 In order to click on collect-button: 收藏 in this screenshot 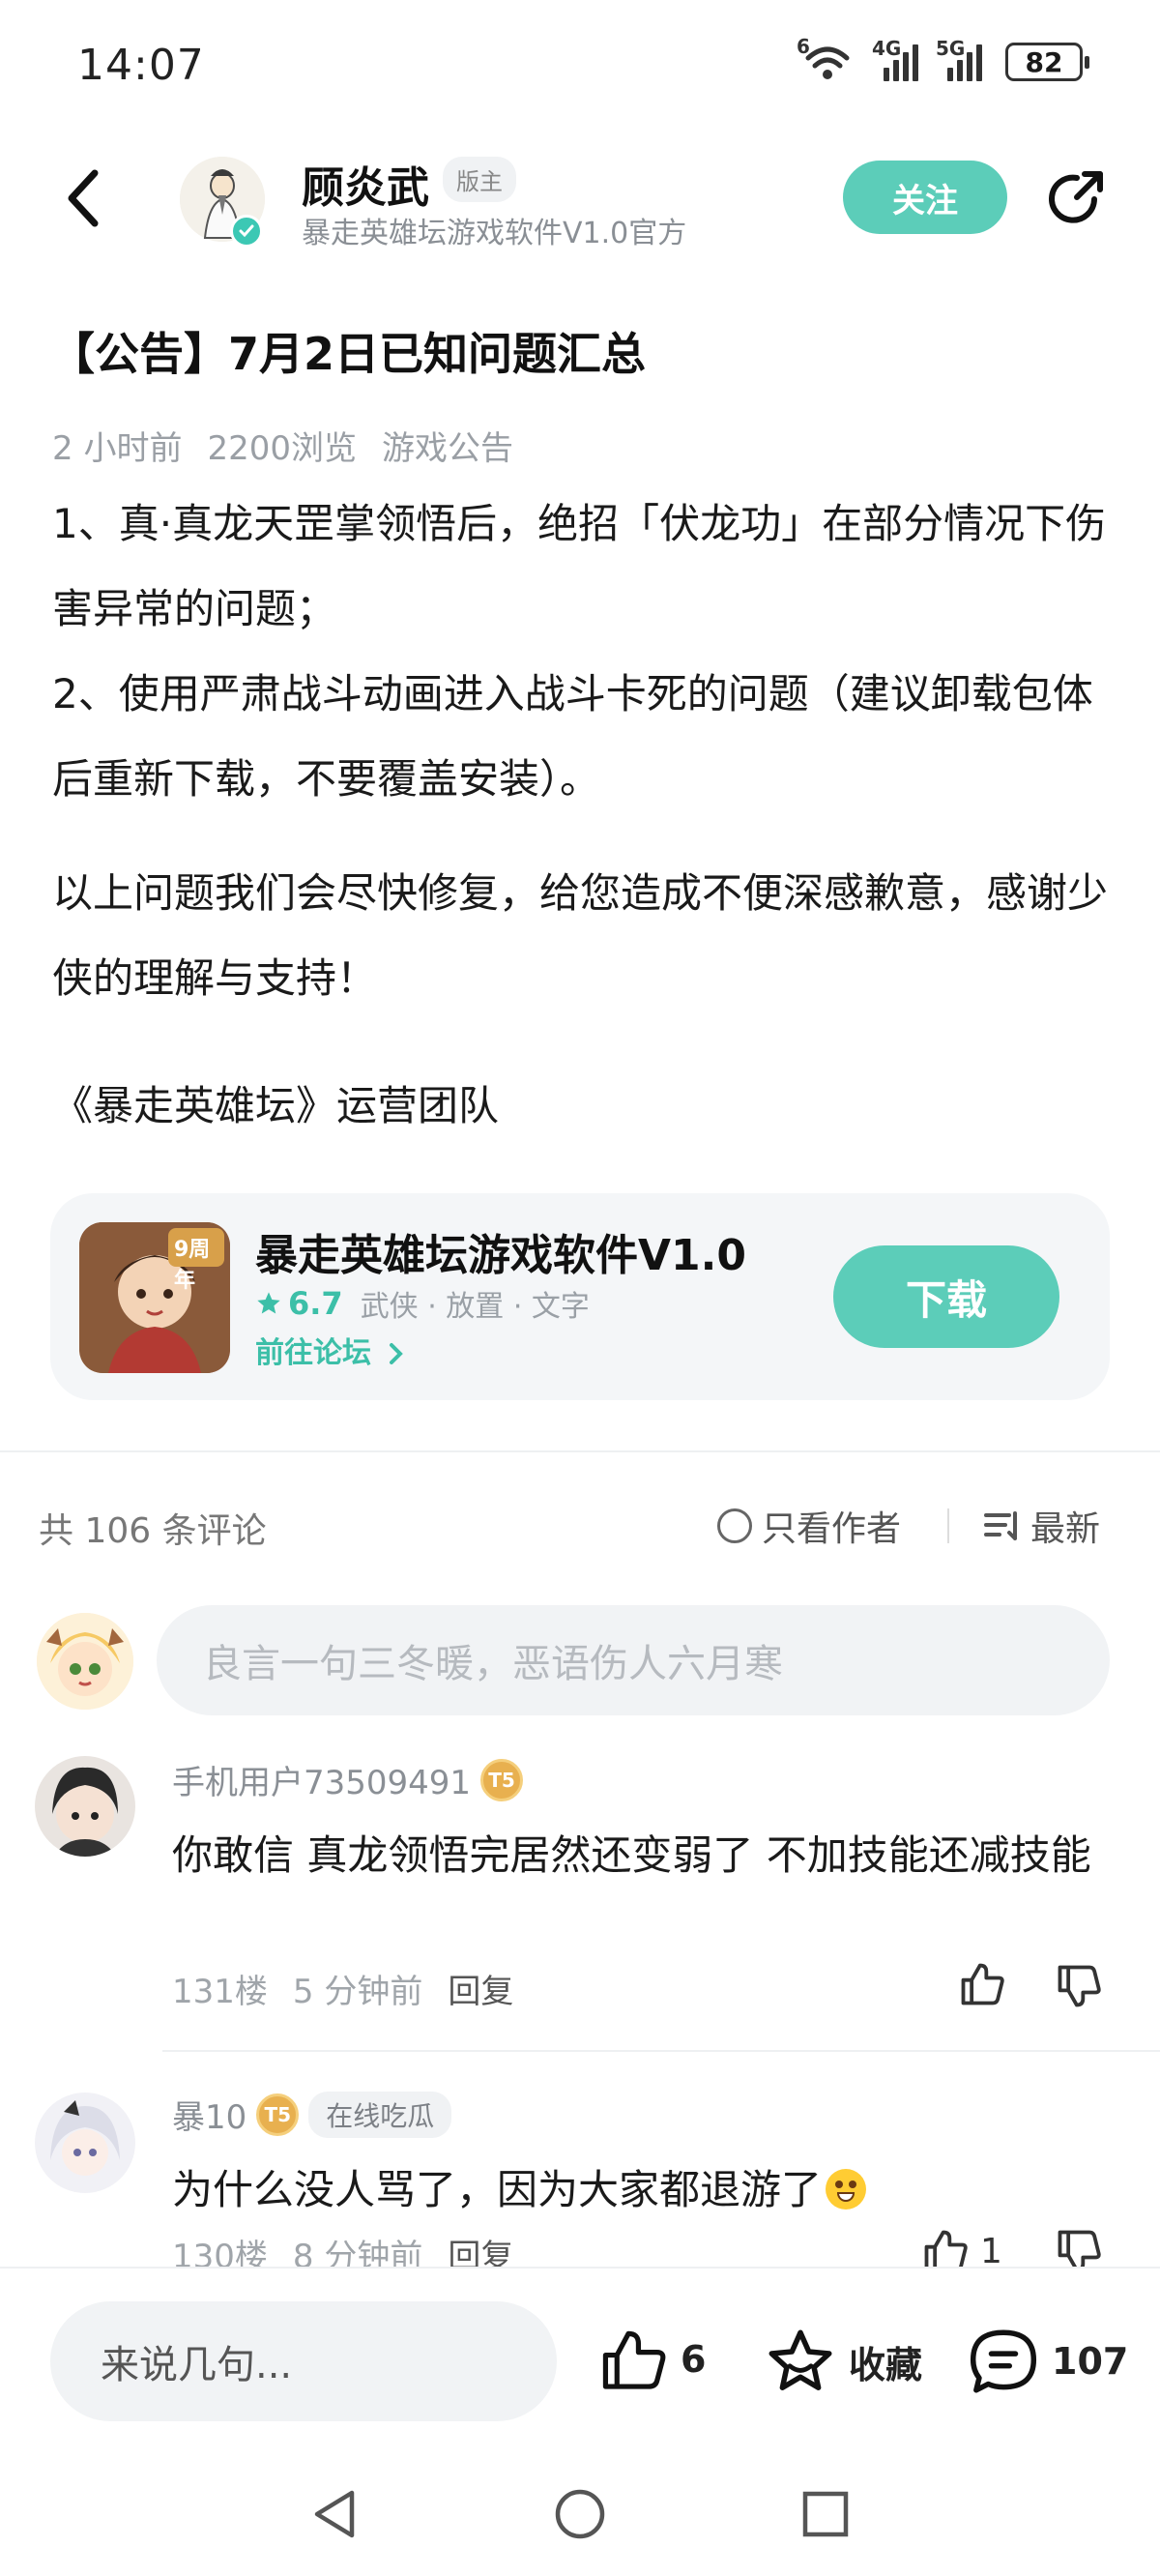, I will do `click(843, 2361)`.